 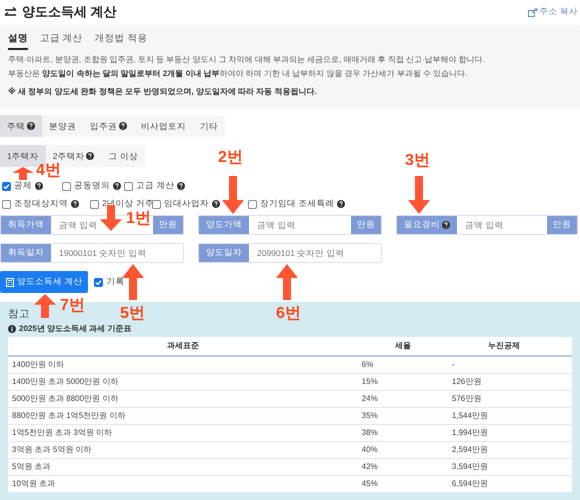 I want to click on table-cell: 24%, so click(x=403, y=399).